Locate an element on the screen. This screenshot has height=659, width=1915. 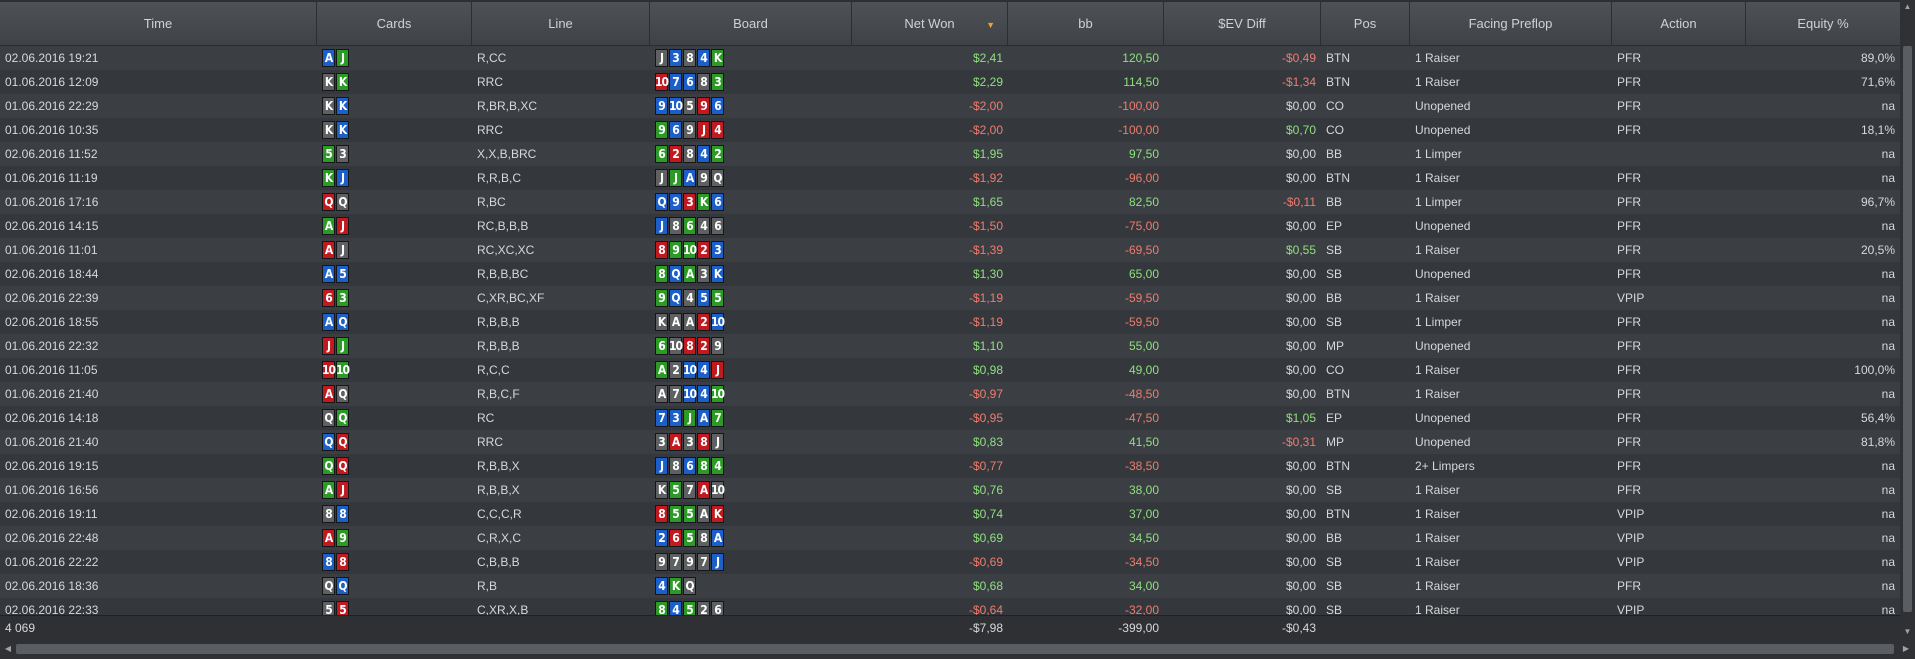
cell-cards: 10 10 is located at coordinates (394, 370).